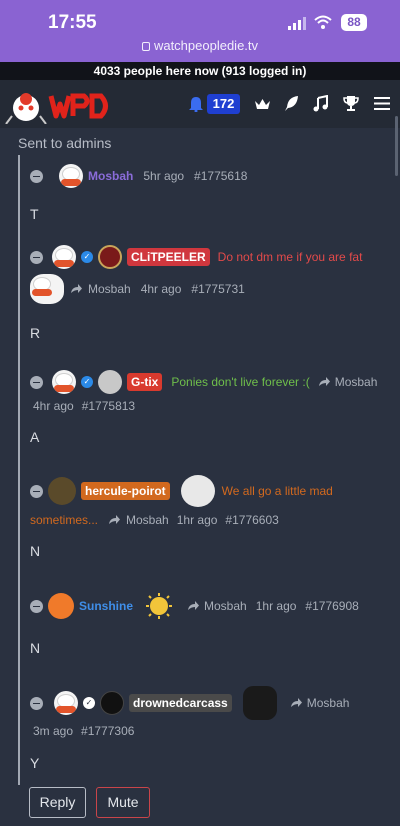 The height and width of the screenshot is (826, 400). What do you see at coordinates (351, 103) in the screenshot?
I see `trophy-icon` at bounding box center [351, 103].